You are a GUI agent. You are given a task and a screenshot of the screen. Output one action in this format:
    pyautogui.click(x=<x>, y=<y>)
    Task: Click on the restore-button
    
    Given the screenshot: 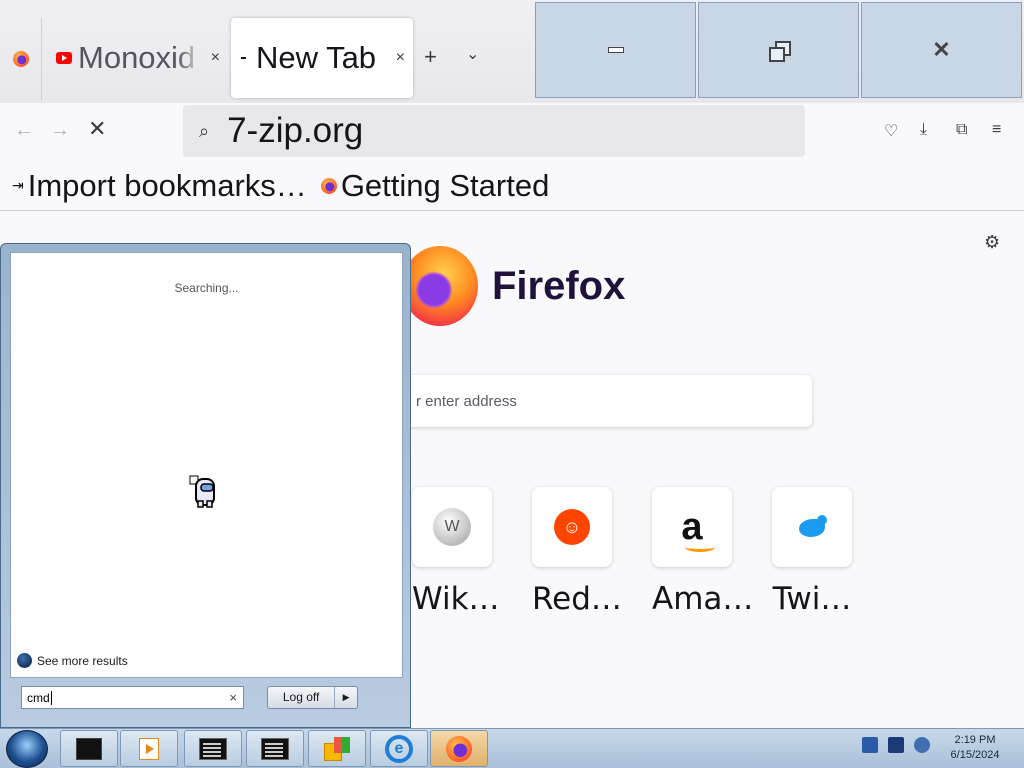 What is the action you would take?
    pyautogui.click(x=778, y=50)
    